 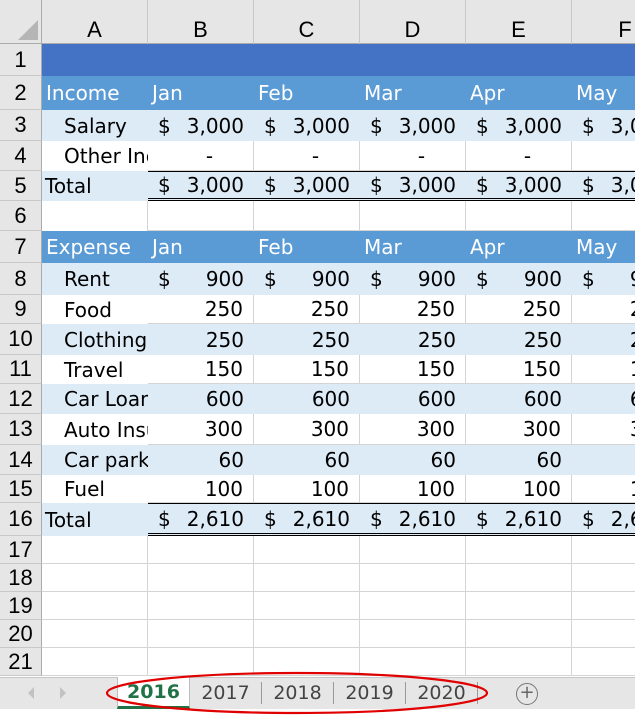 What do you see at coordinates (201, 606) in the screenshot?
I see `cell-b19` at bounding box center [201, 606].